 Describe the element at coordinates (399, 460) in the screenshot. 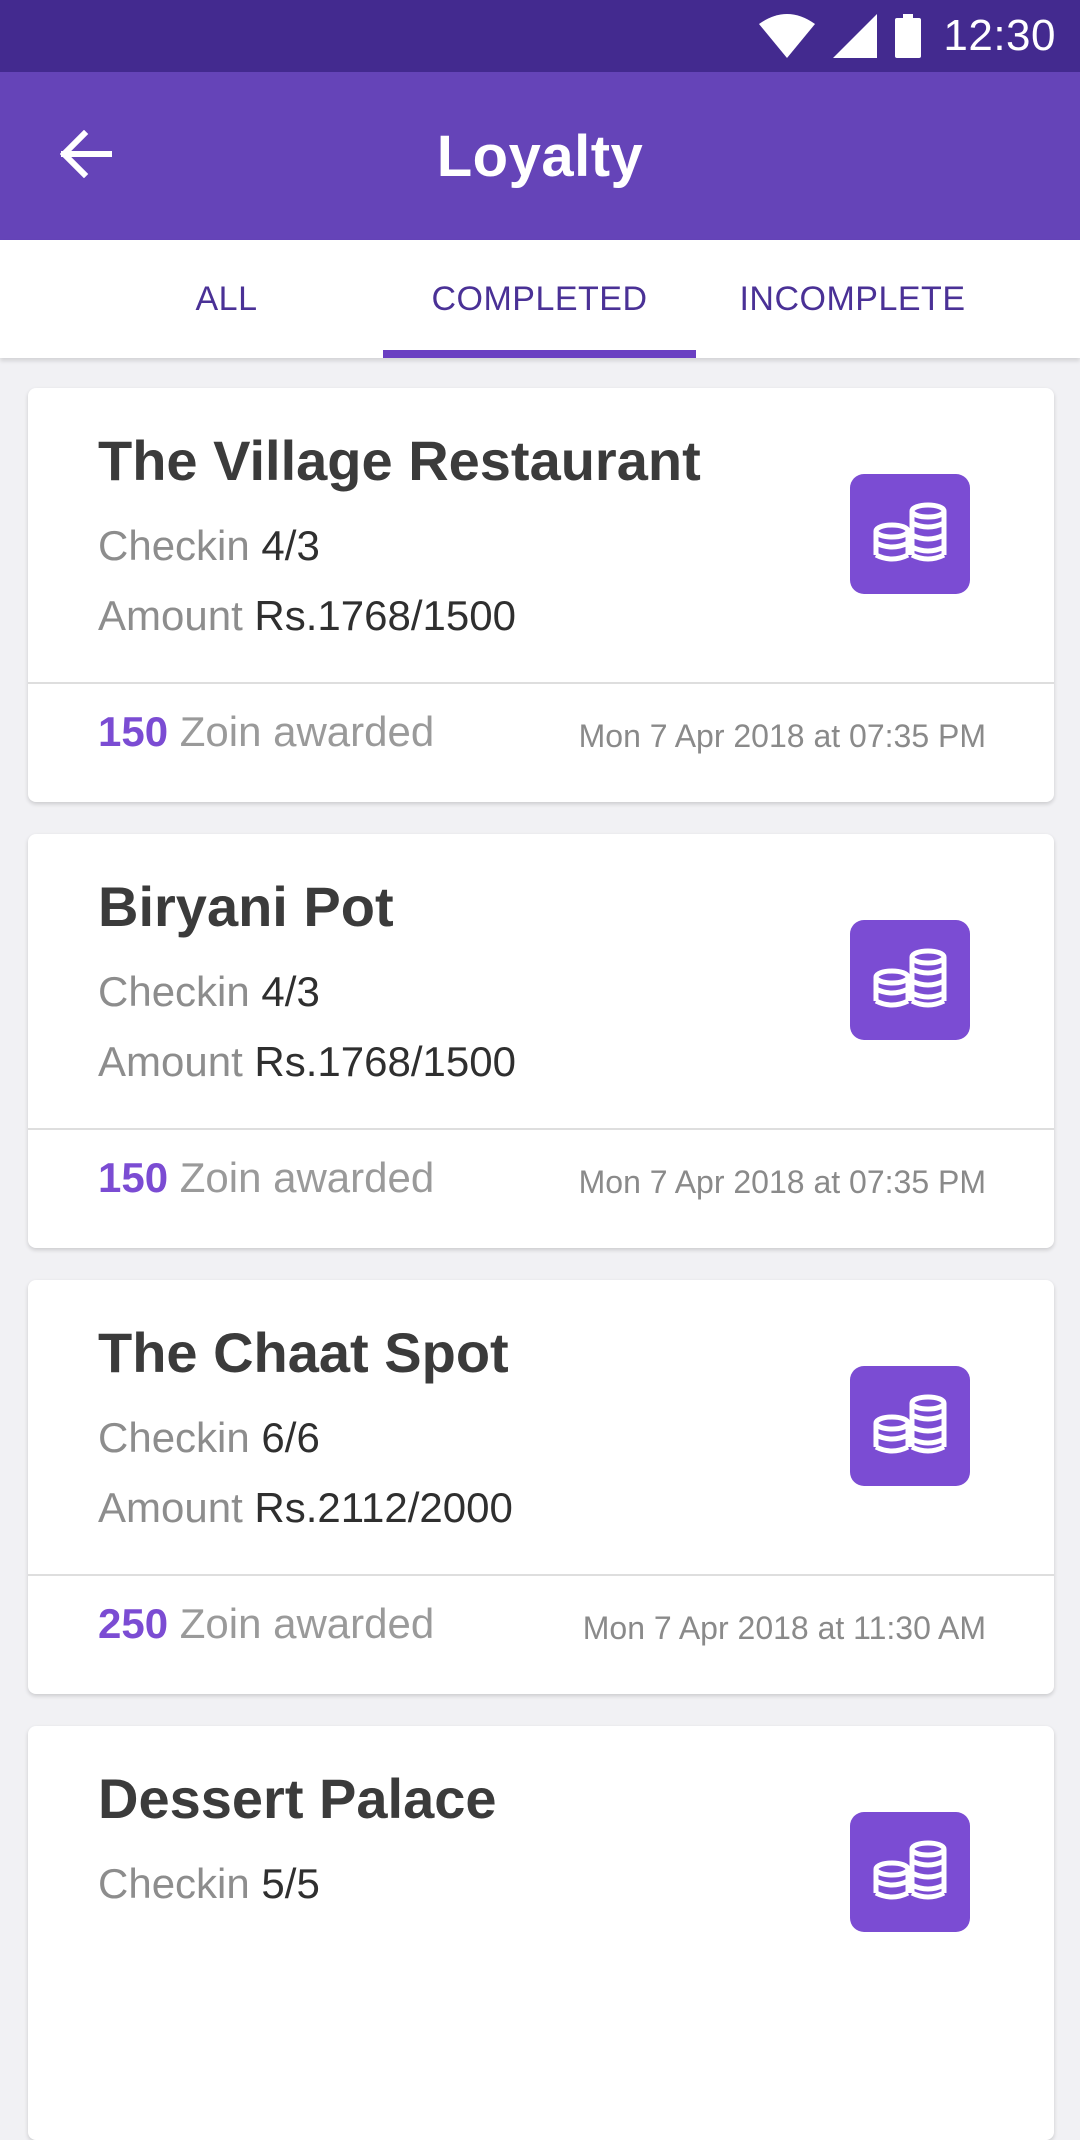

I see `restaurant-name: The Village Restaurant` at that location.